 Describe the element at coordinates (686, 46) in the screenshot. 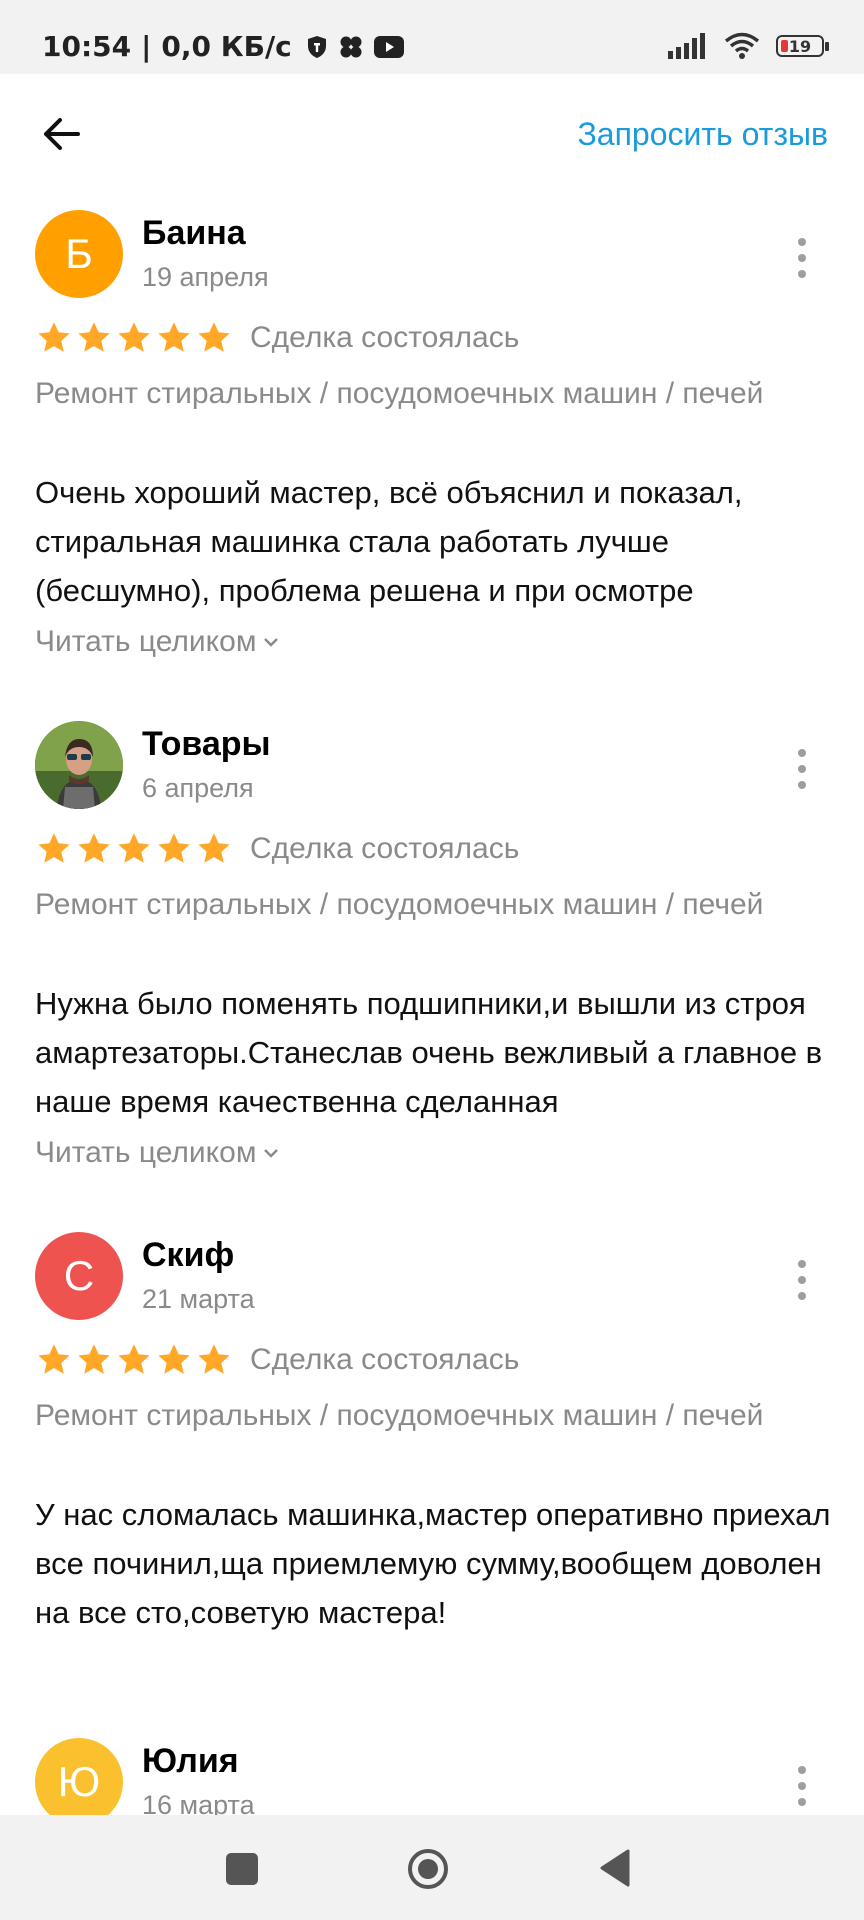

I see `signal-icon` at that location.